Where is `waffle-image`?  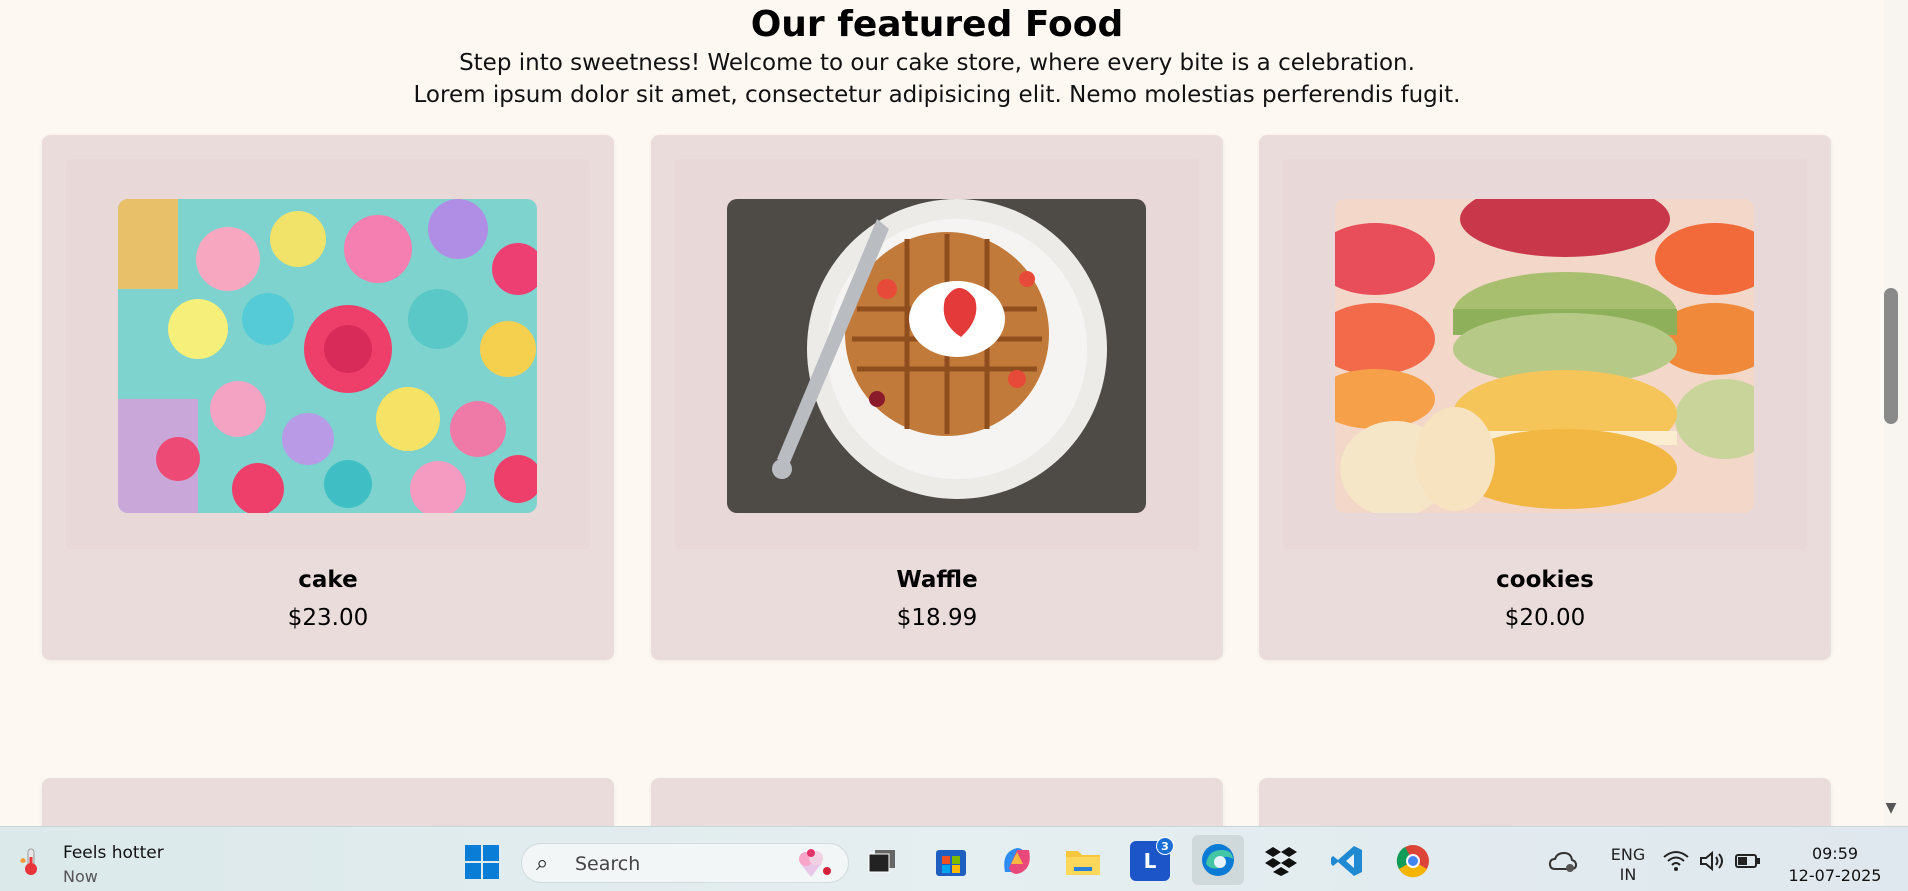 waffle-image is located at coordinates (936, 356).